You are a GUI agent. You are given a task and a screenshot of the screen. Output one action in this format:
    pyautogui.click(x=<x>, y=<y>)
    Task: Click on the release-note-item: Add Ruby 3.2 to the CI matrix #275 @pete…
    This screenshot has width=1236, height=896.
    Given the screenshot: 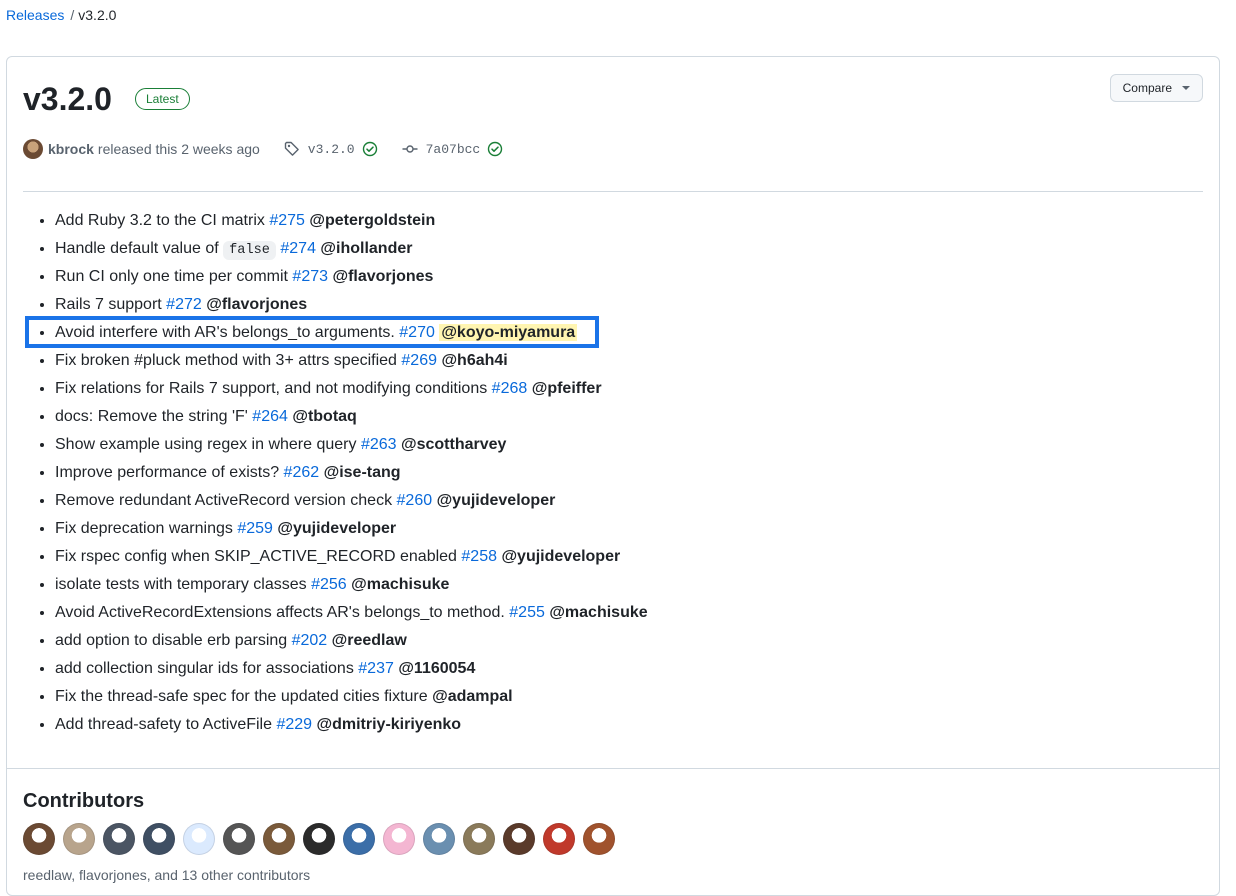 What is the action you would take?
    pyautogui.click(x=351, y=221)
    